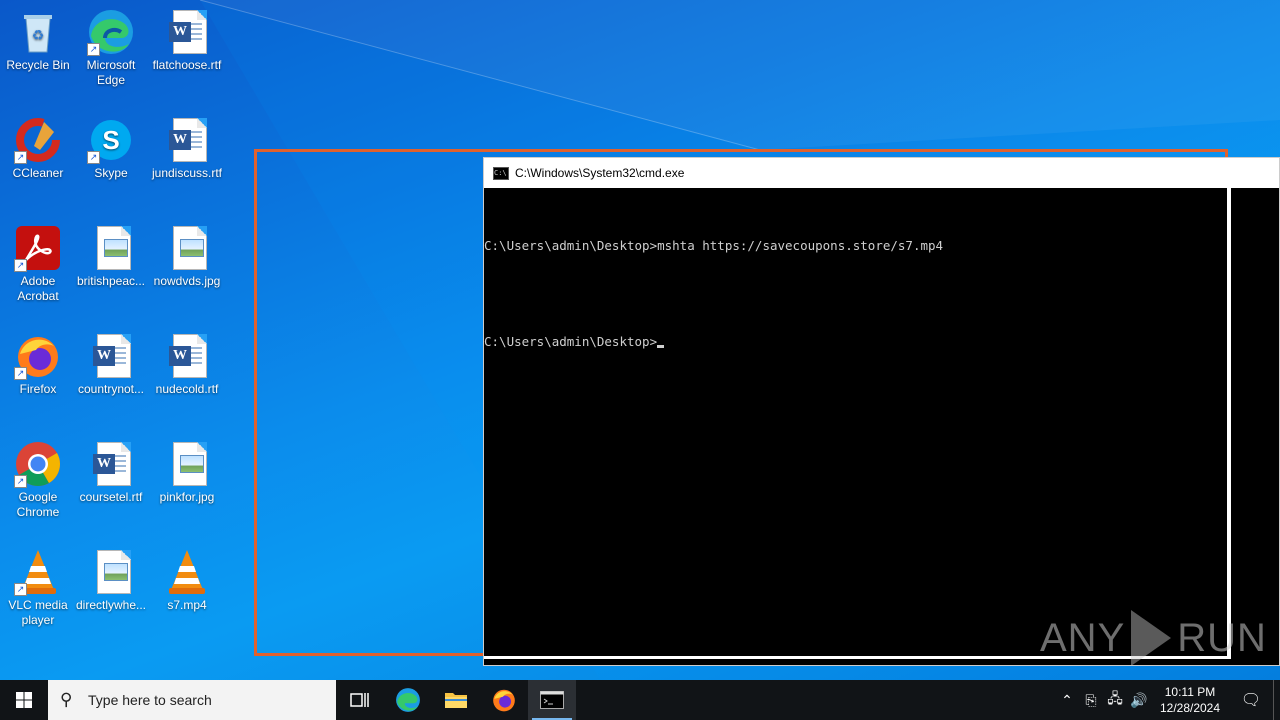 The image size is (1280, 720). I want to click on recycle-bin-icon: ♻, so click(38, 32).